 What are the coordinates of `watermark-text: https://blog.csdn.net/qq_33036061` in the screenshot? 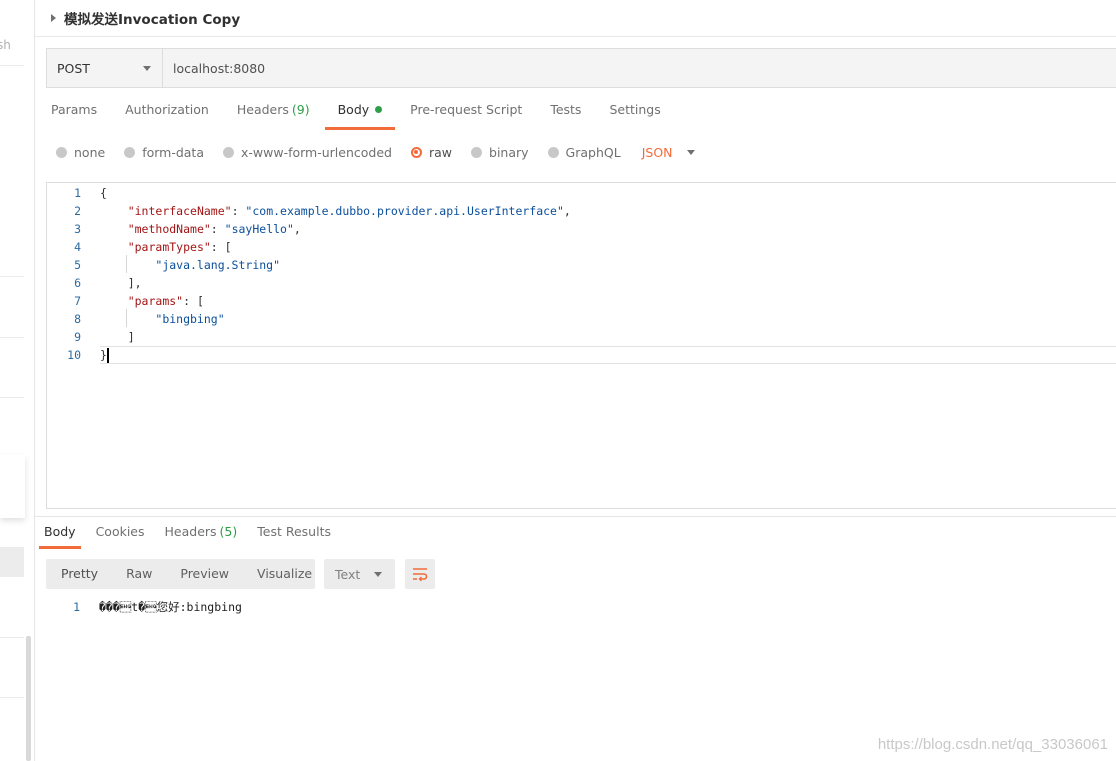 It's located at (992, 744).